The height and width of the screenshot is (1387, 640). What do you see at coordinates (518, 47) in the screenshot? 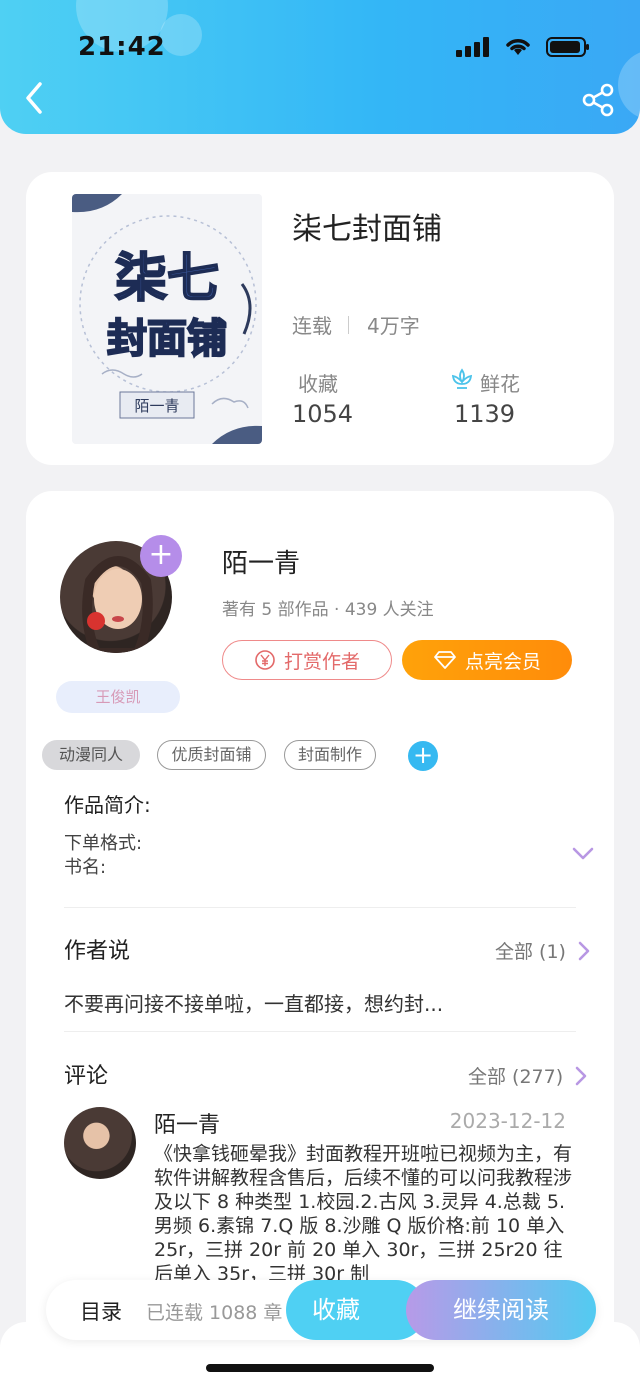
I see `wifi-icon` at bounding box center [518, 47].